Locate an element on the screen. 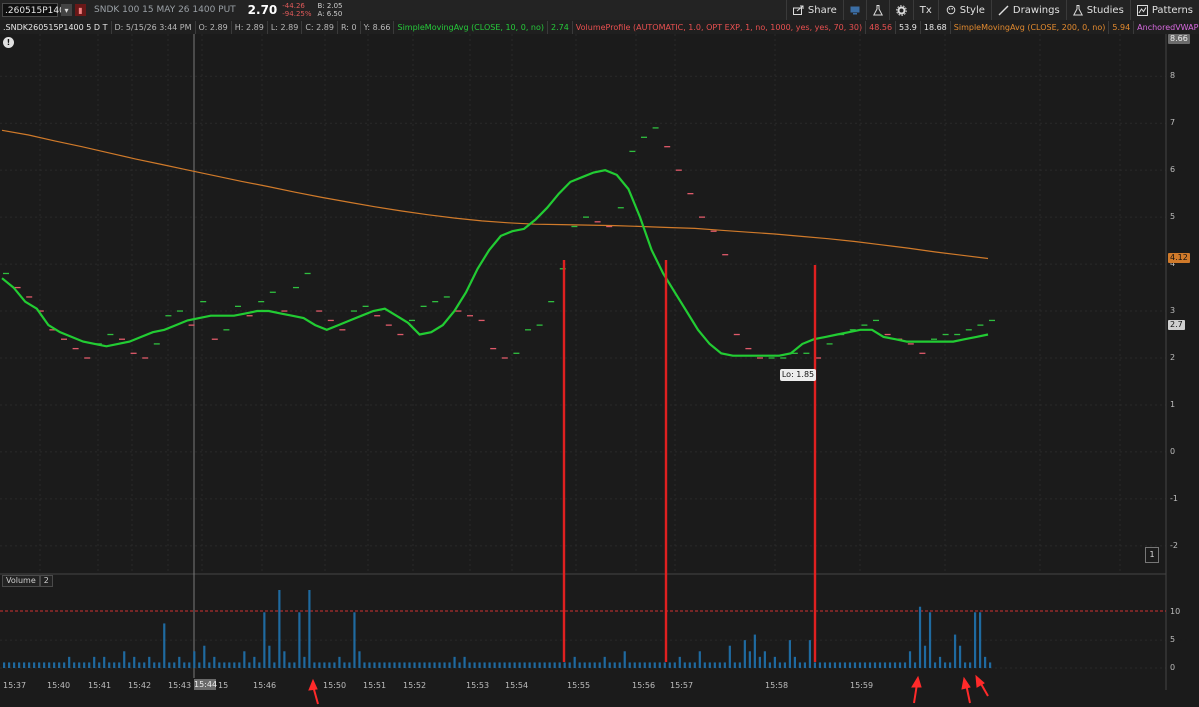 Image resolution: width=1199 pixels, height=707 pixels. time-axis-tick: 15:53 is located at coordinates (478, 685).